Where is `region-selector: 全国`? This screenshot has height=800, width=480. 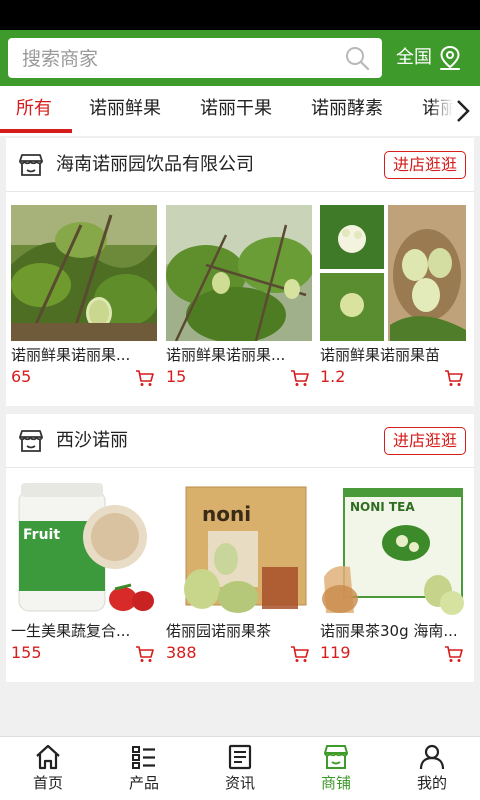
region-selector: 全国 is located at coordinates (429, 58).